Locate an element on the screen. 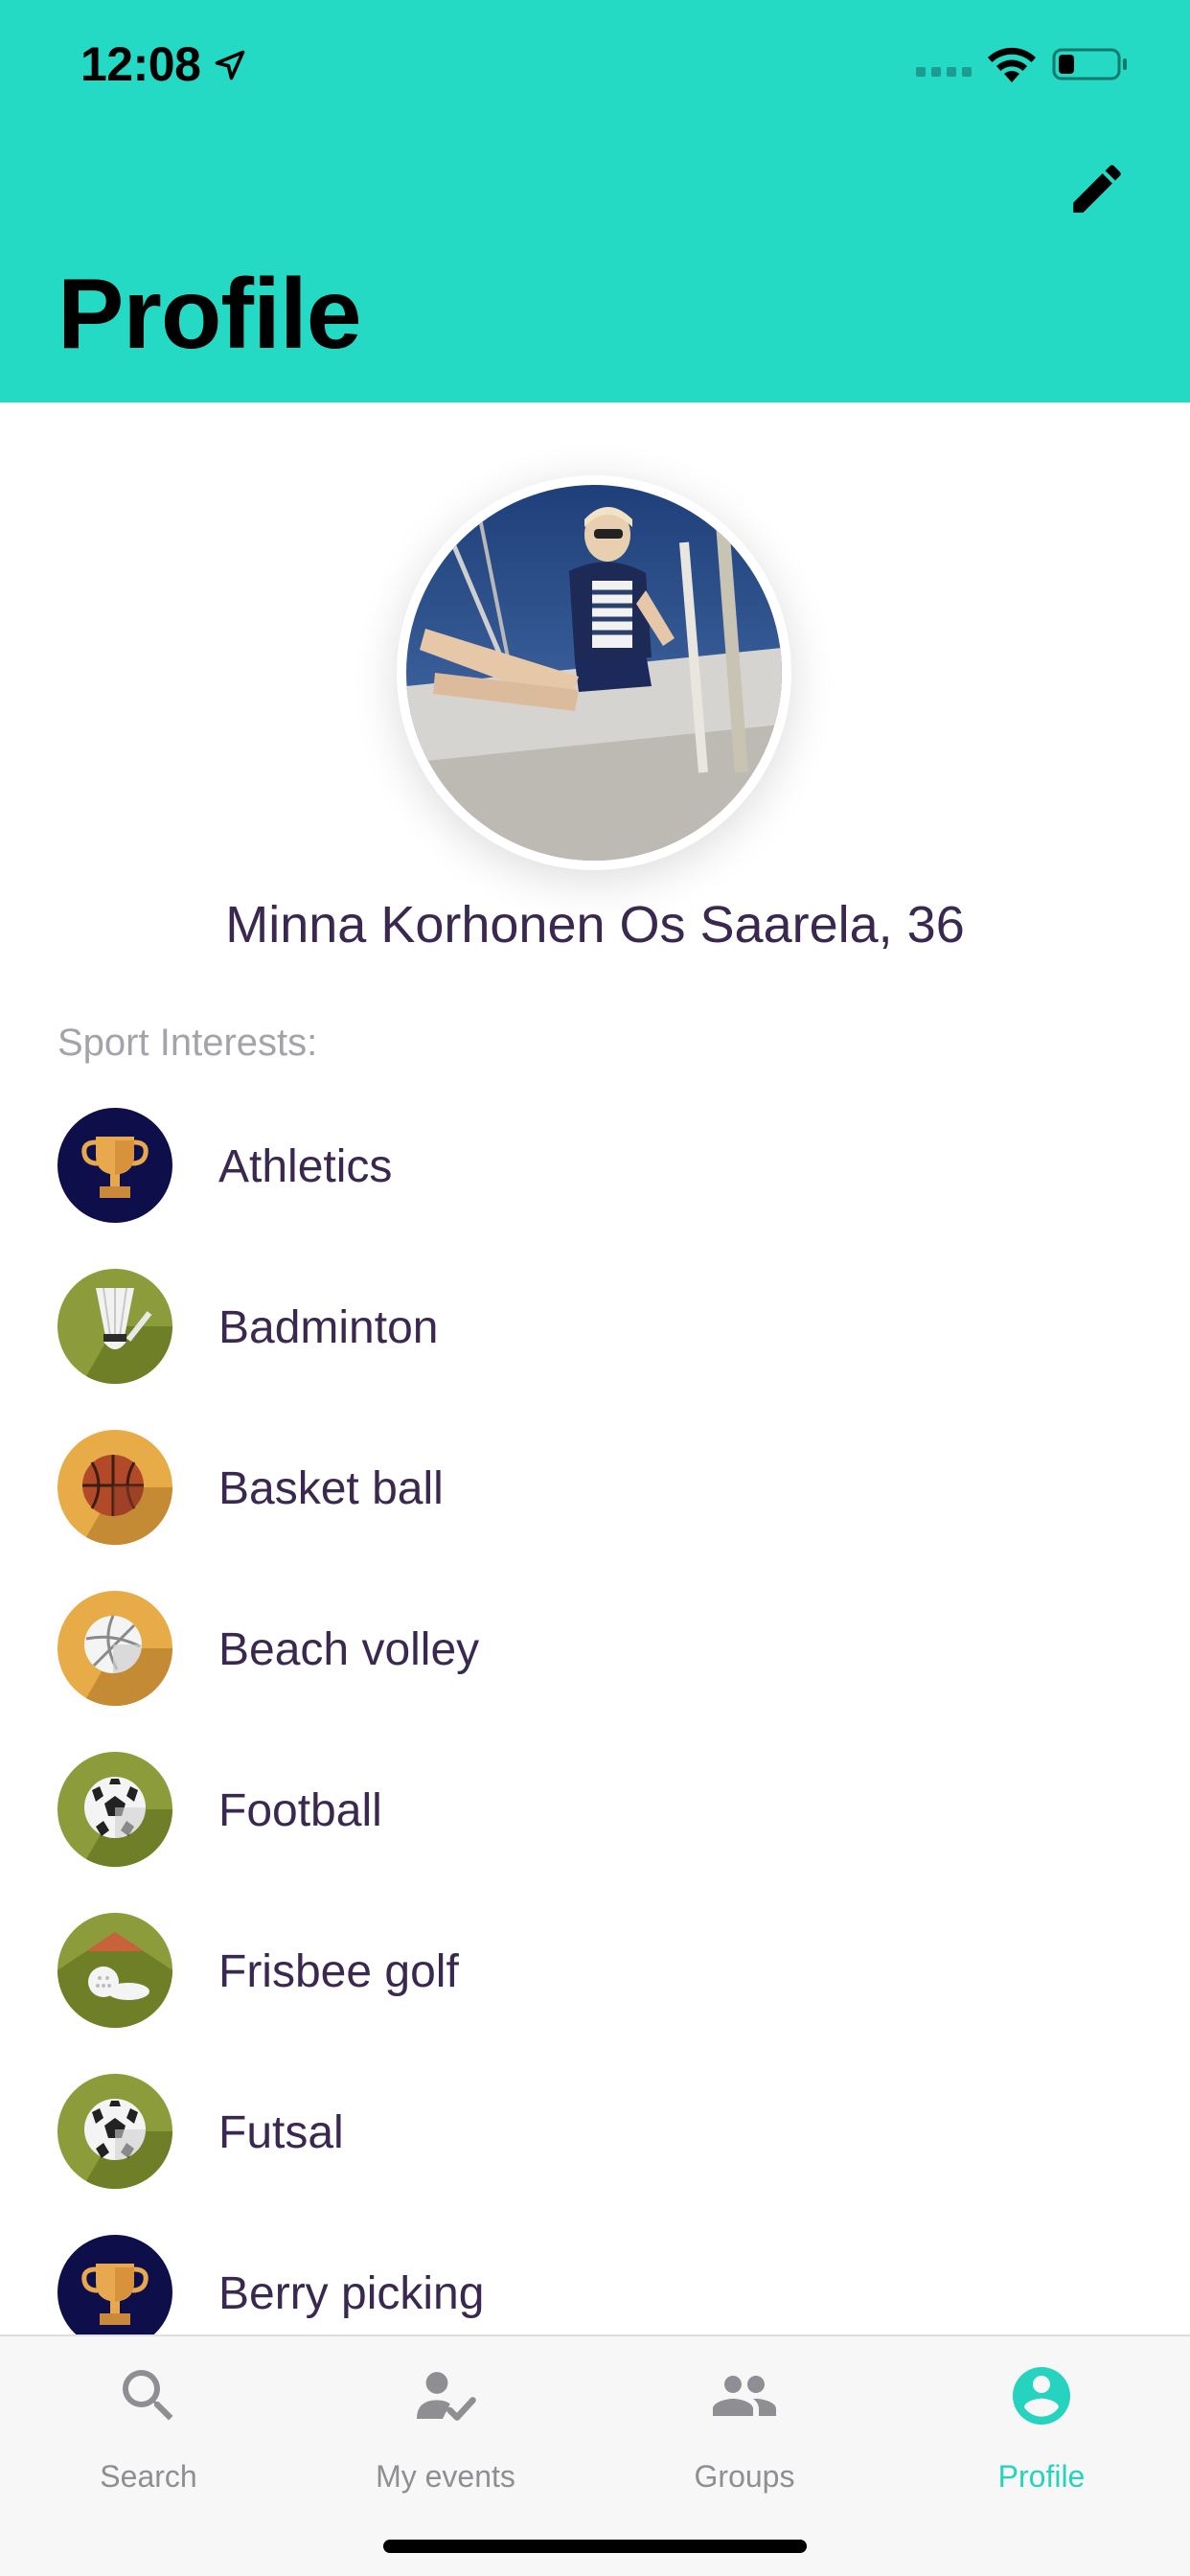 This screenshot has width=1190, height=2576. basketball-icon is located at coordinates (115, 1487).